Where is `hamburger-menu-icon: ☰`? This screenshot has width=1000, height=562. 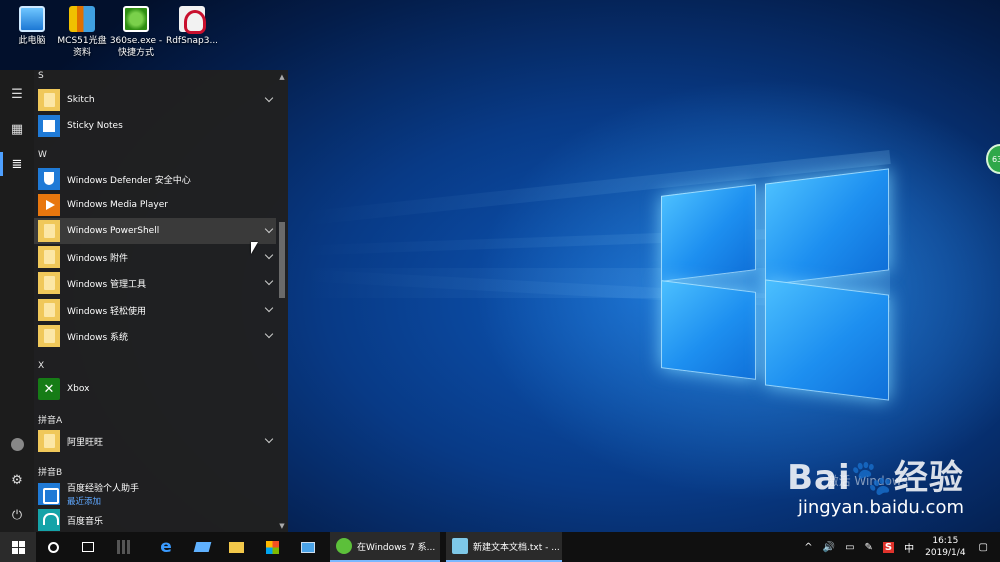 hamburger-menu-icon: ☰ is located at coordinates (17, 94).